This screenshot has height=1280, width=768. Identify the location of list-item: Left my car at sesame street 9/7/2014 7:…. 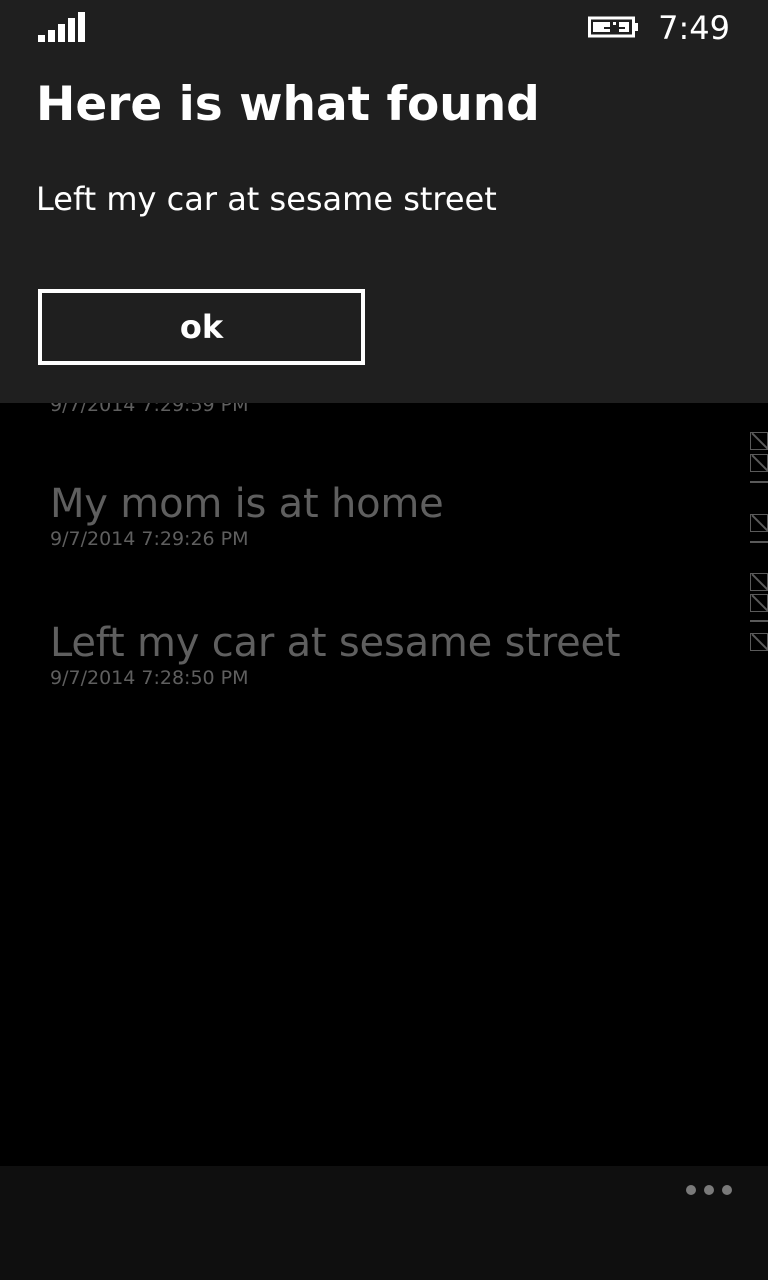
(335, 654).